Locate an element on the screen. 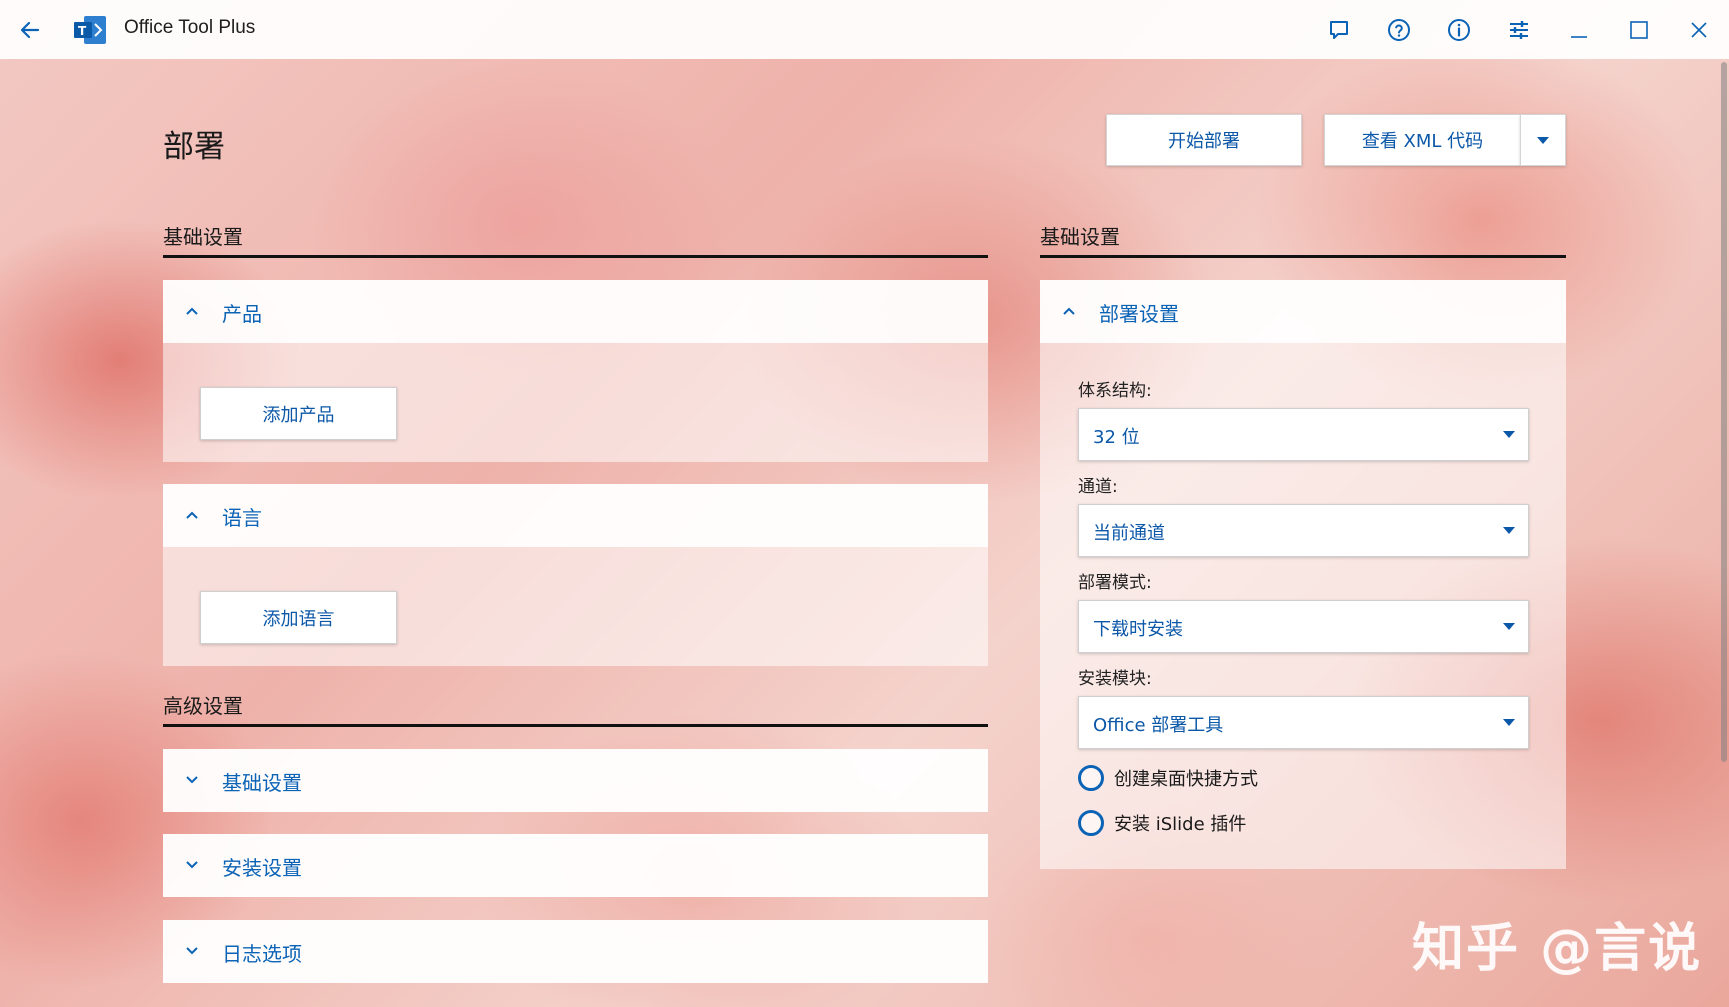 This screenshot has width=1729, height=1007. page-title: 部署 is located at coordinates (194, 147).